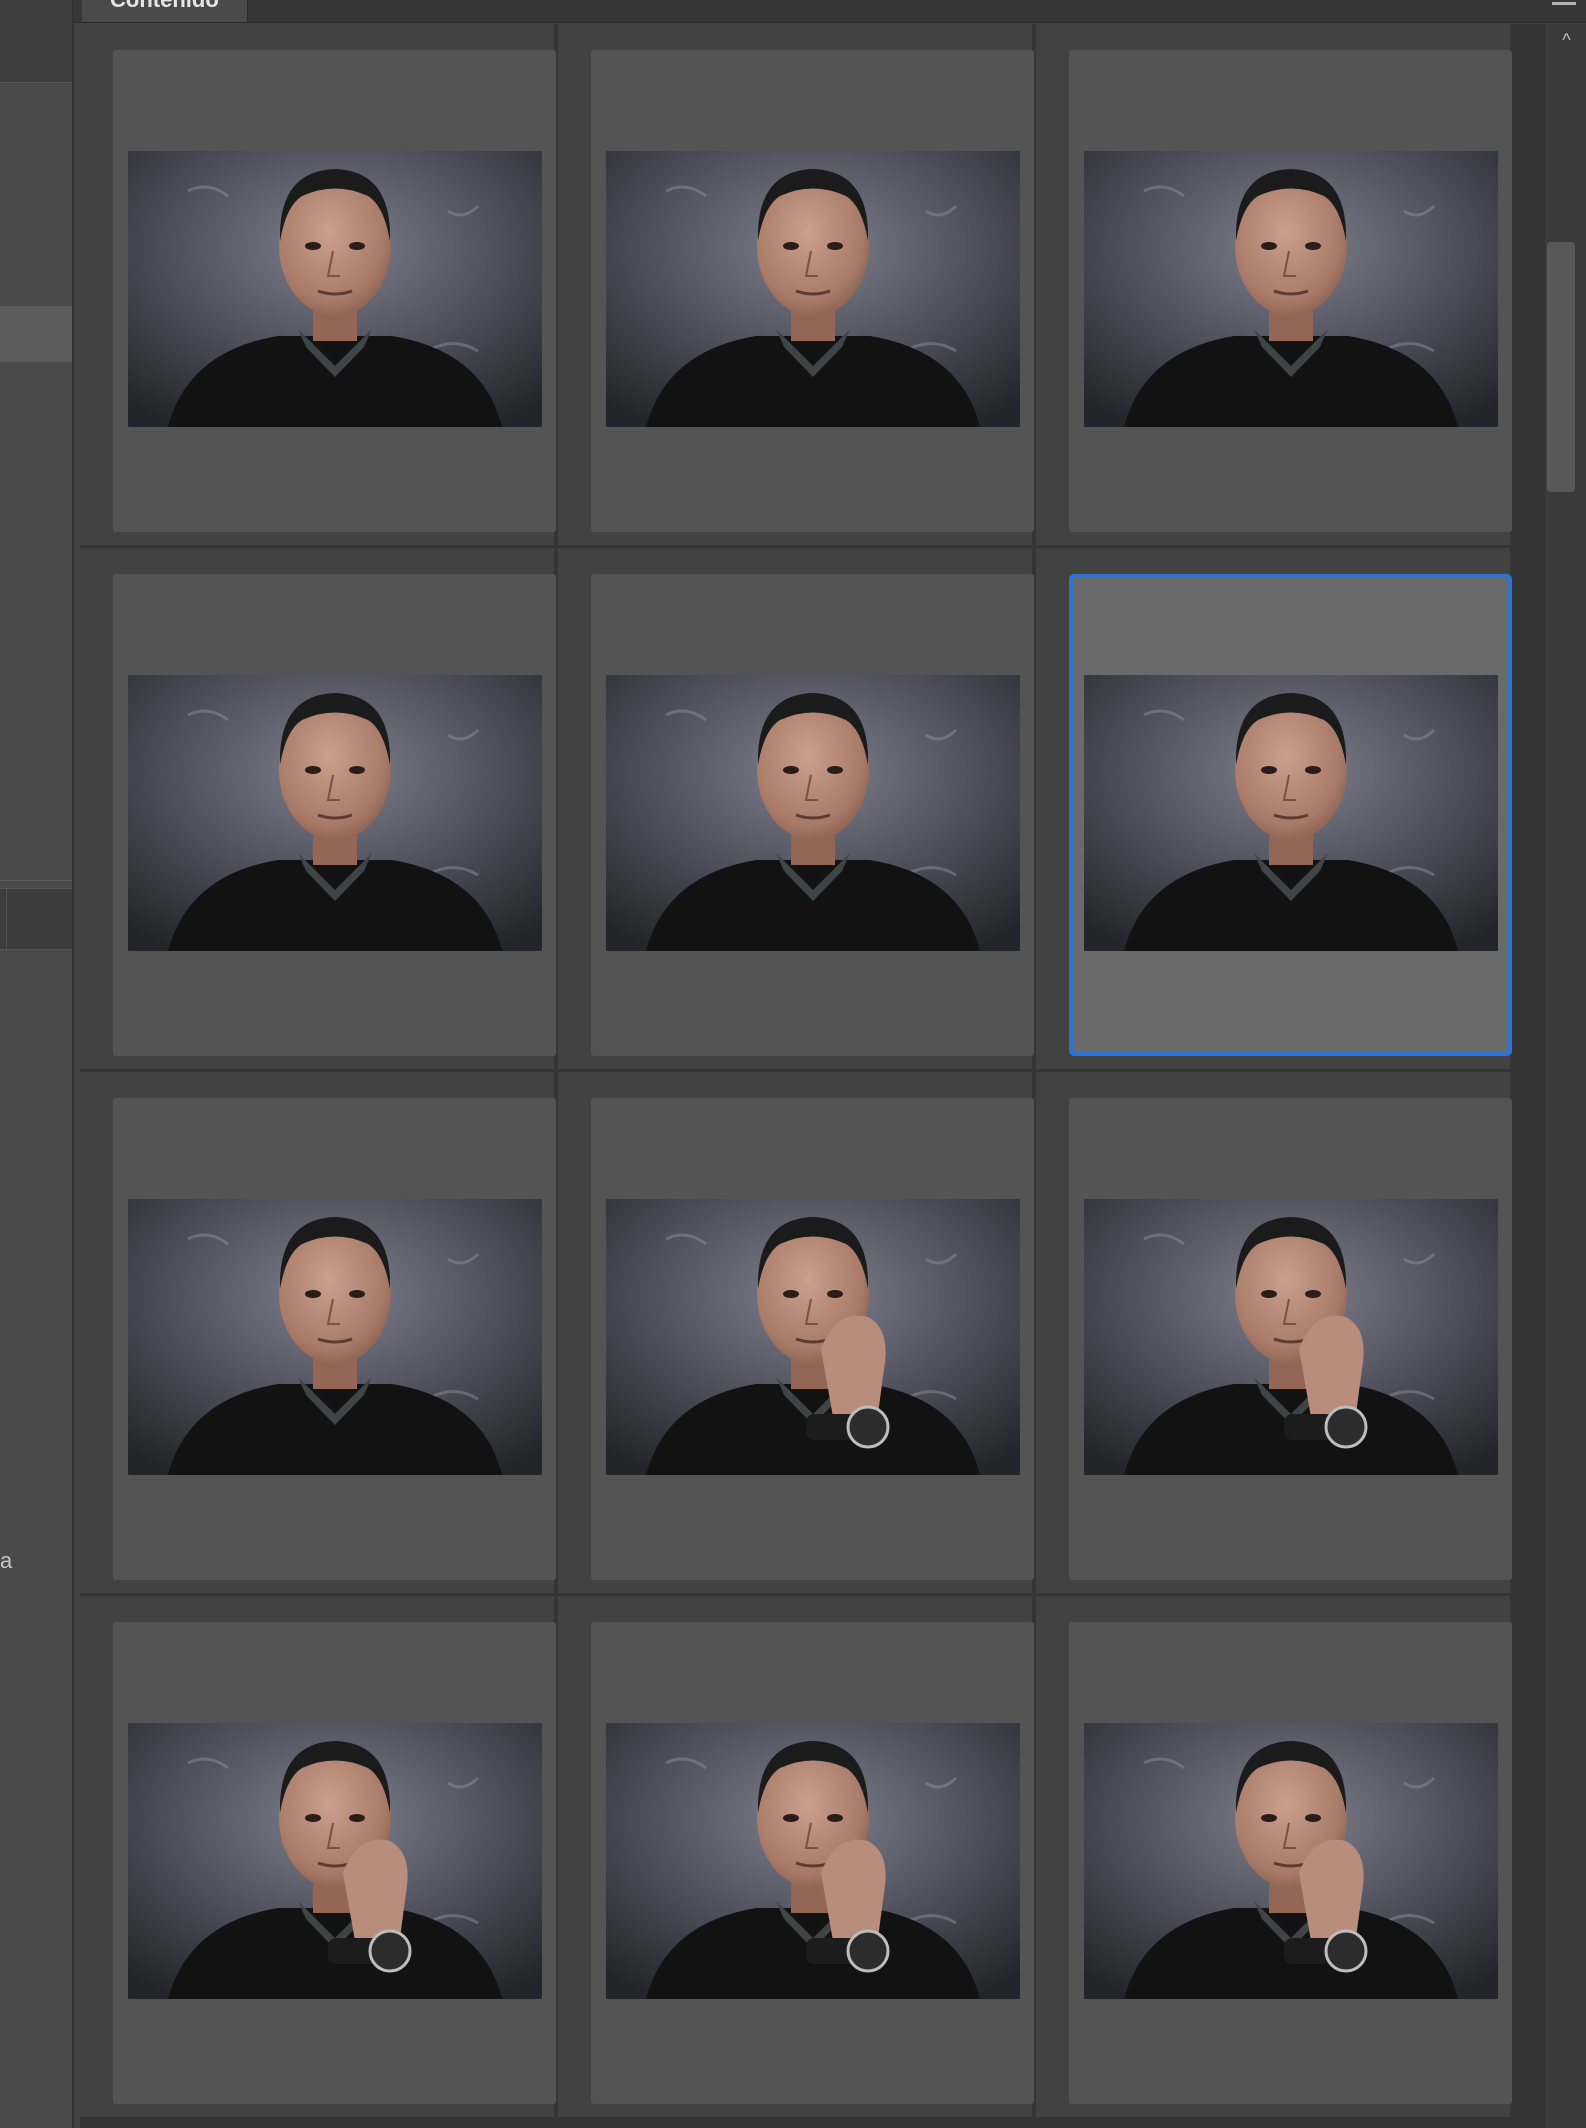  I want to click on panel-menu-icon, so click(1564, 3).